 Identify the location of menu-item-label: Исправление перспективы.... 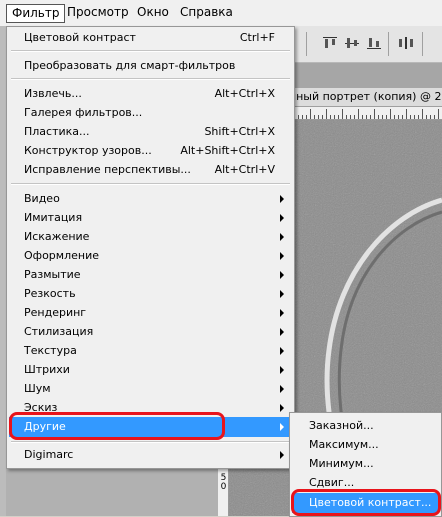
(107, 169).